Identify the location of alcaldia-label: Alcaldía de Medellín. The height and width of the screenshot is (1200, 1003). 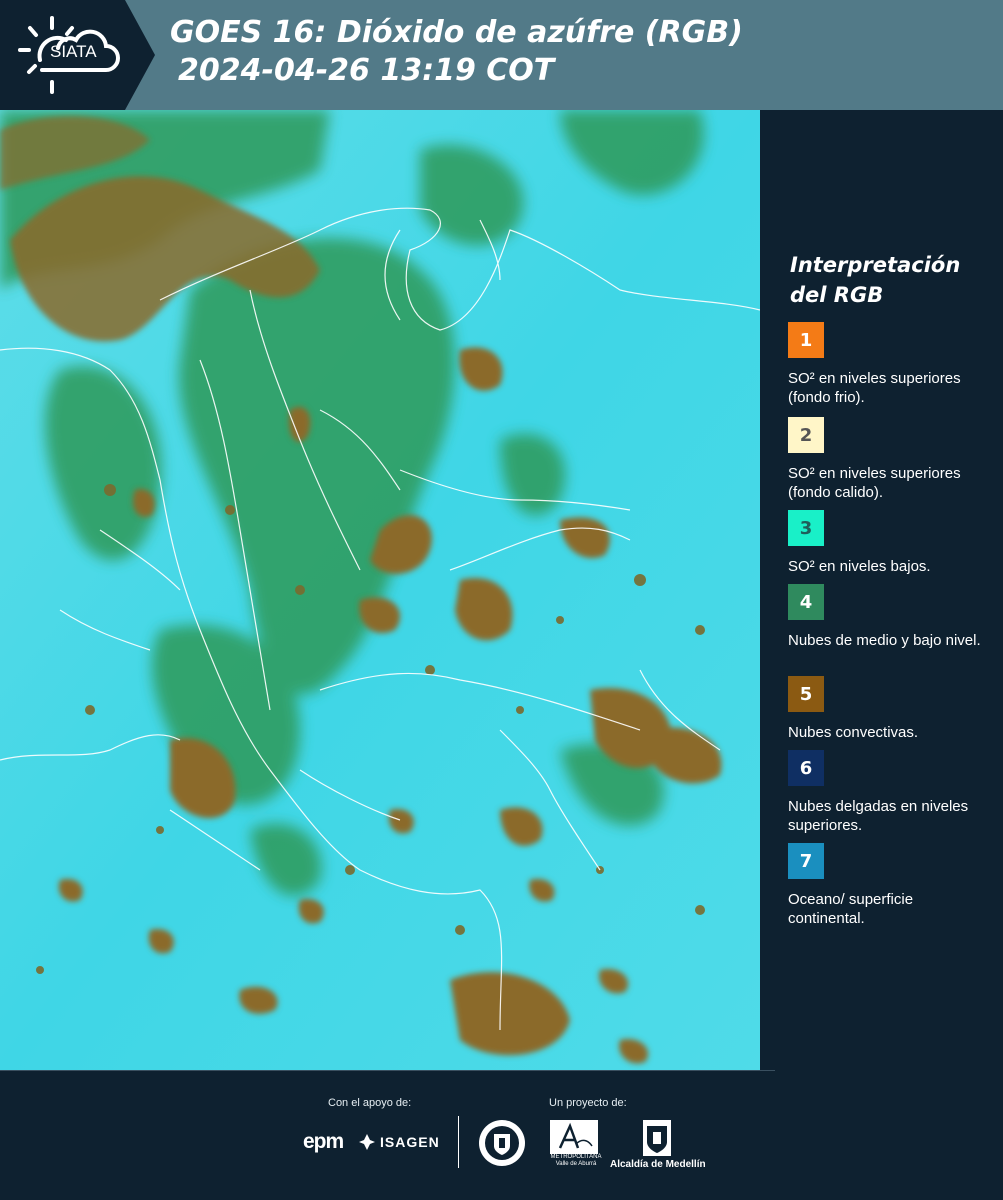
(658, 1164).